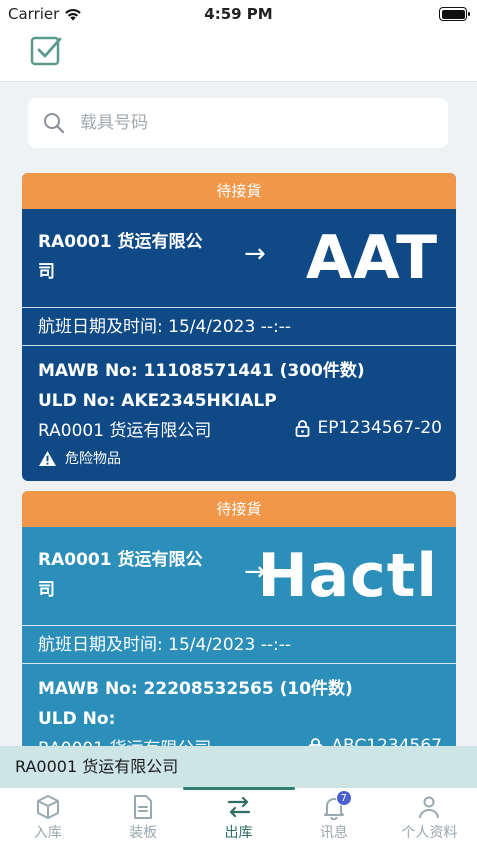 The height and width of the screenshot is (850, 477). Describe the element at coordinates (157, 401) in the screenshot. I see `uld-number: ULD No: AKE2345HKIALP` at that location.